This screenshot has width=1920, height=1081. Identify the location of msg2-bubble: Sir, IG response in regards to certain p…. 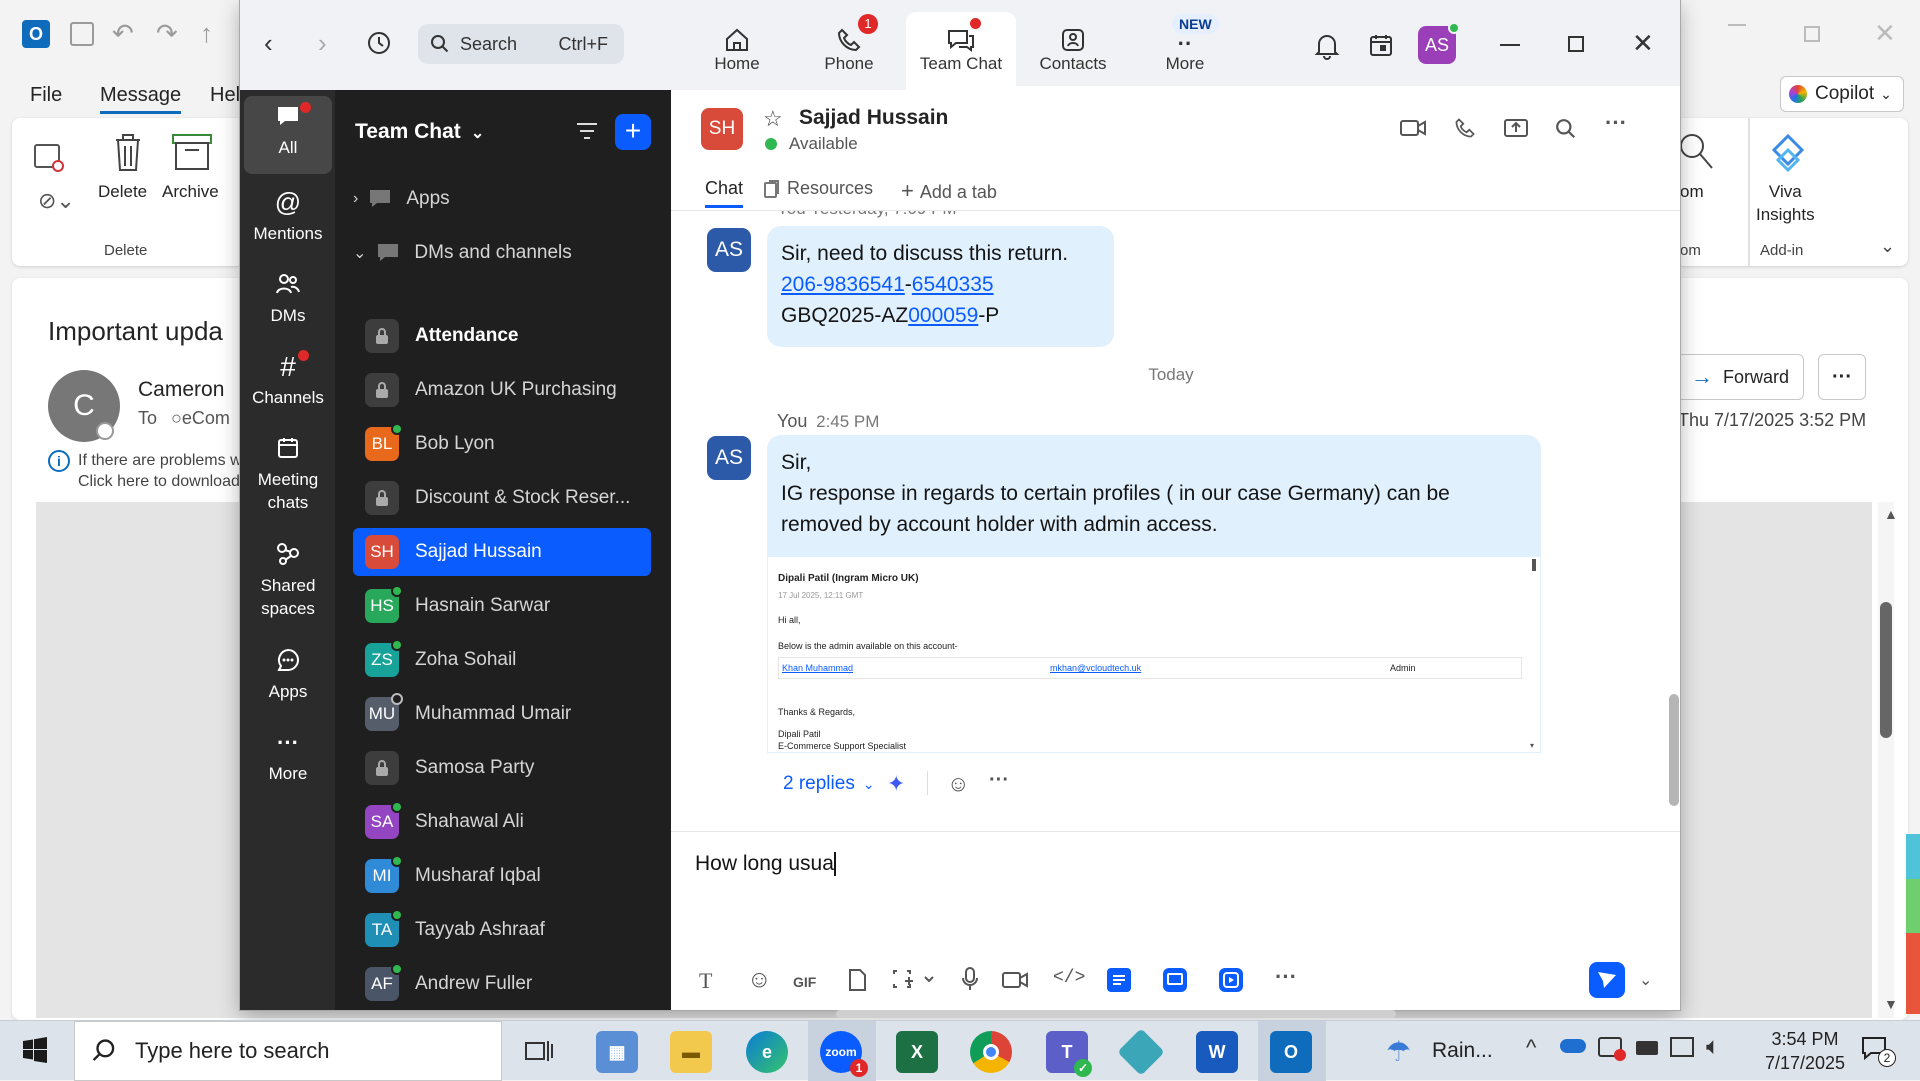
(1154, 496).